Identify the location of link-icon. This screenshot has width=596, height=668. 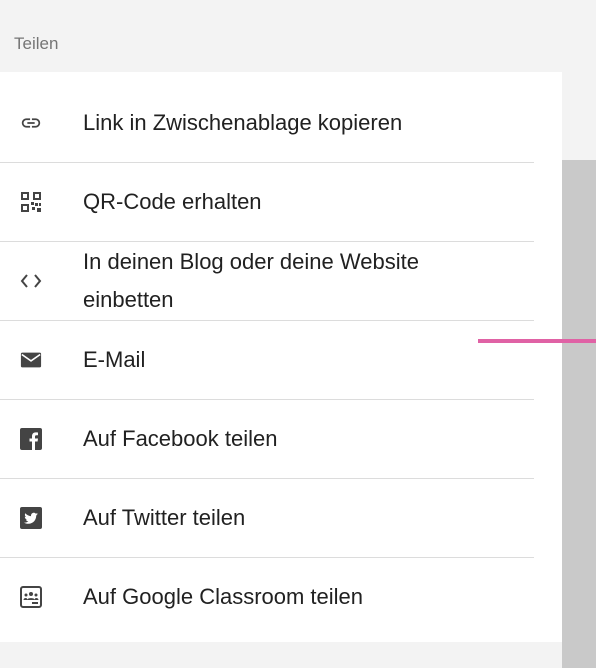
(31, 123).